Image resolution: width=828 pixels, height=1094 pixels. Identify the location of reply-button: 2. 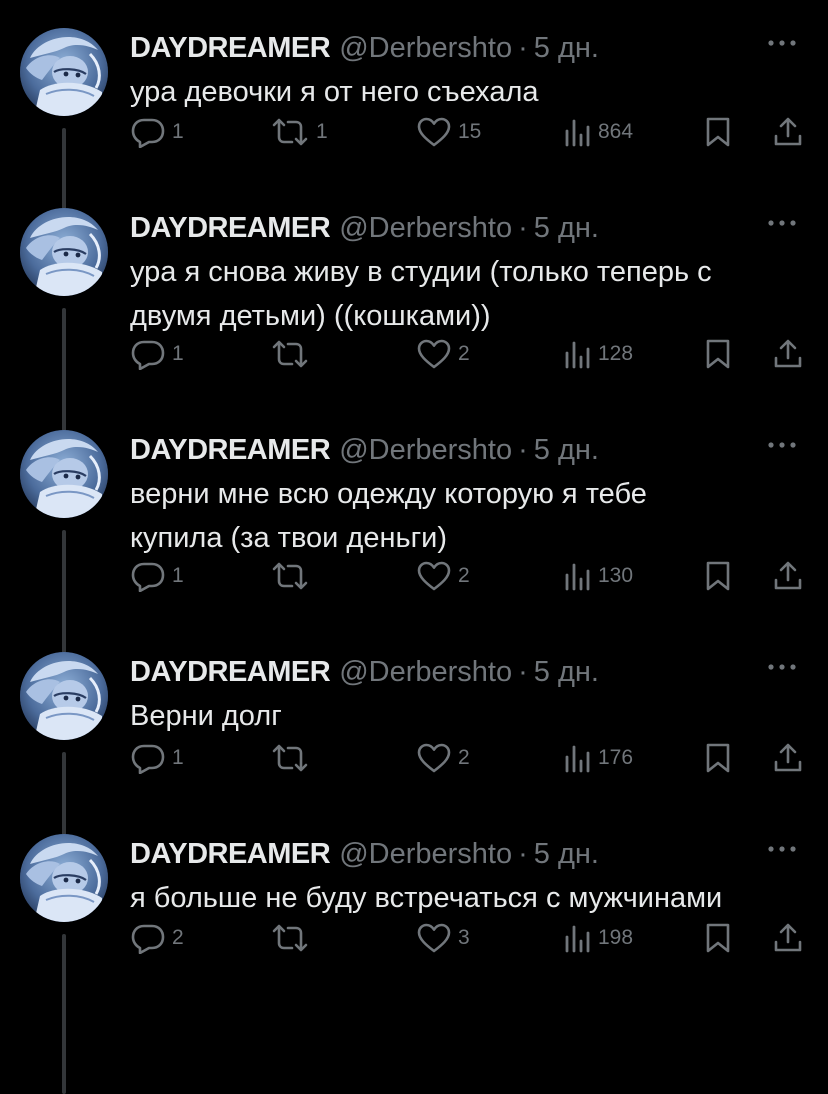
(157, 938).